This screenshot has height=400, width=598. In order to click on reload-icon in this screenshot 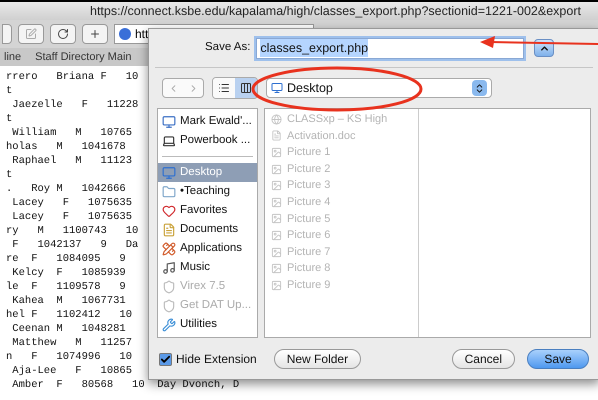, I will do `click(63, 34)`.